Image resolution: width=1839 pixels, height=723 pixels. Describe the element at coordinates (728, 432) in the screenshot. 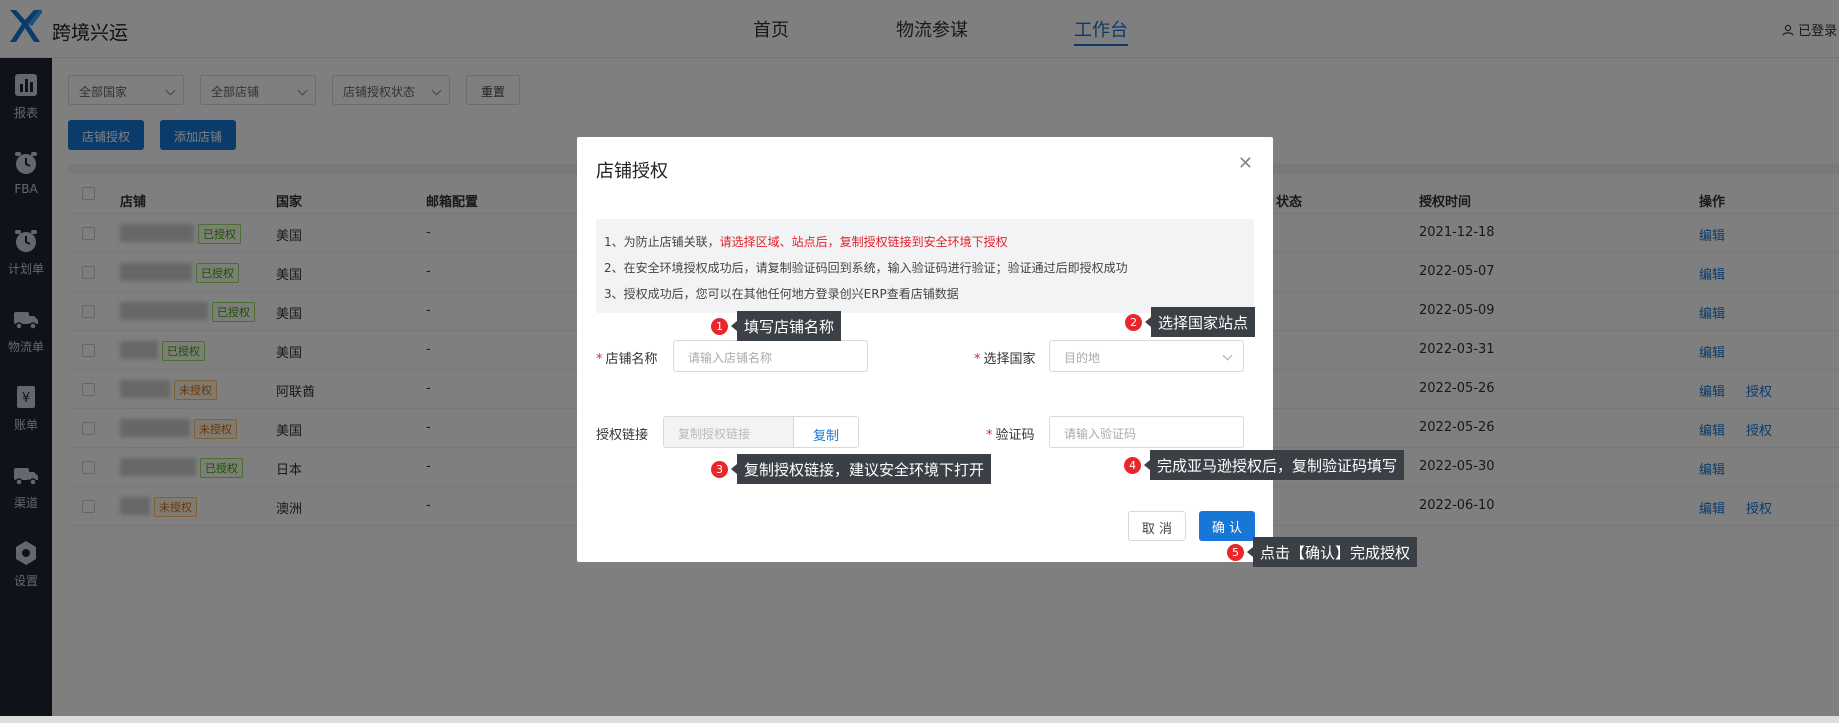

I see `auth-link-field: 复制授权链接` at that location.